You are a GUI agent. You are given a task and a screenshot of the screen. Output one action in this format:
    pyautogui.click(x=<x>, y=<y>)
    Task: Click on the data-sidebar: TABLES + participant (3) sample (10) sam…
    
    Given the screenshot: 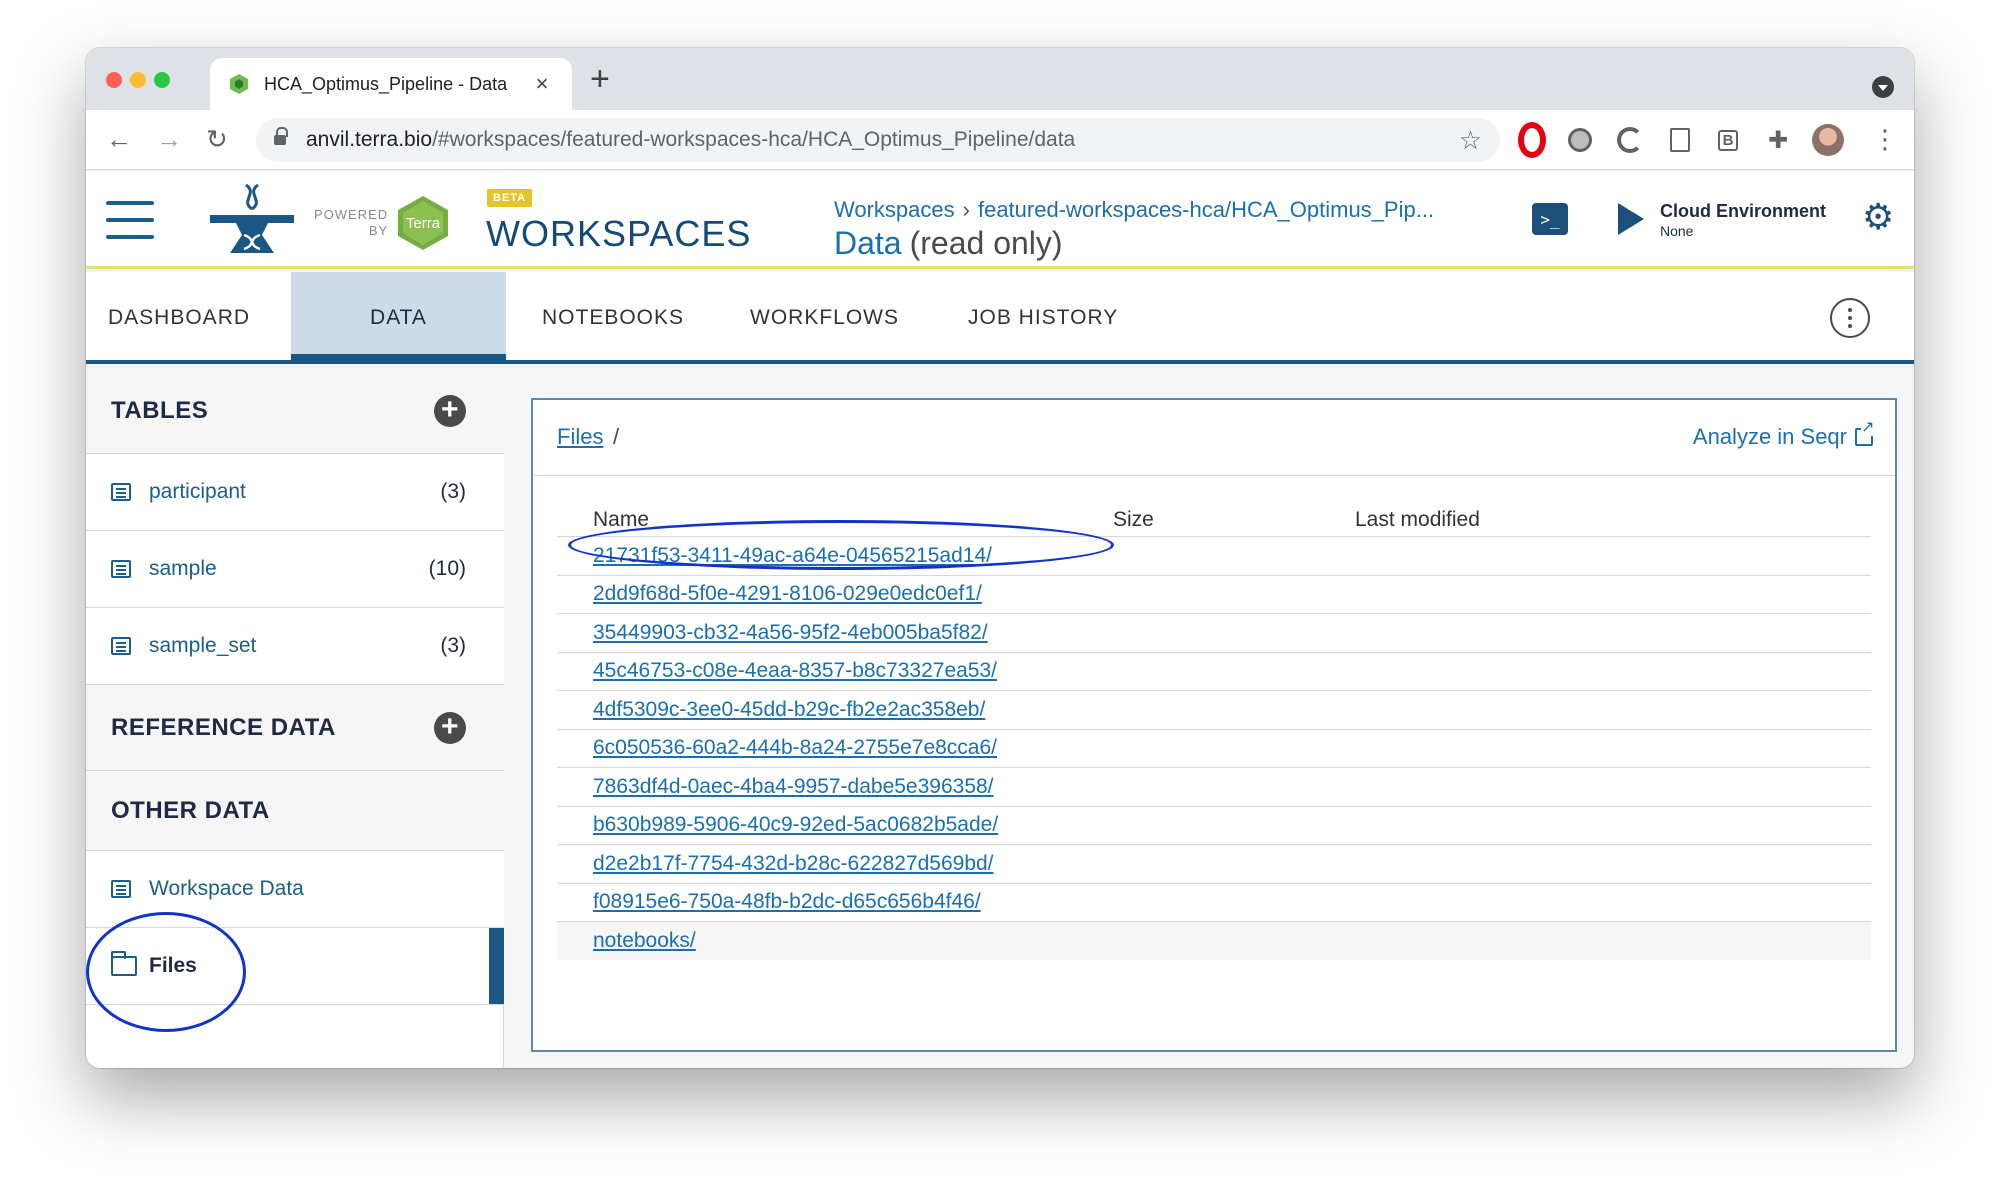 What is the action you would take?
    pyautogui.click(x=295, y=718)
    